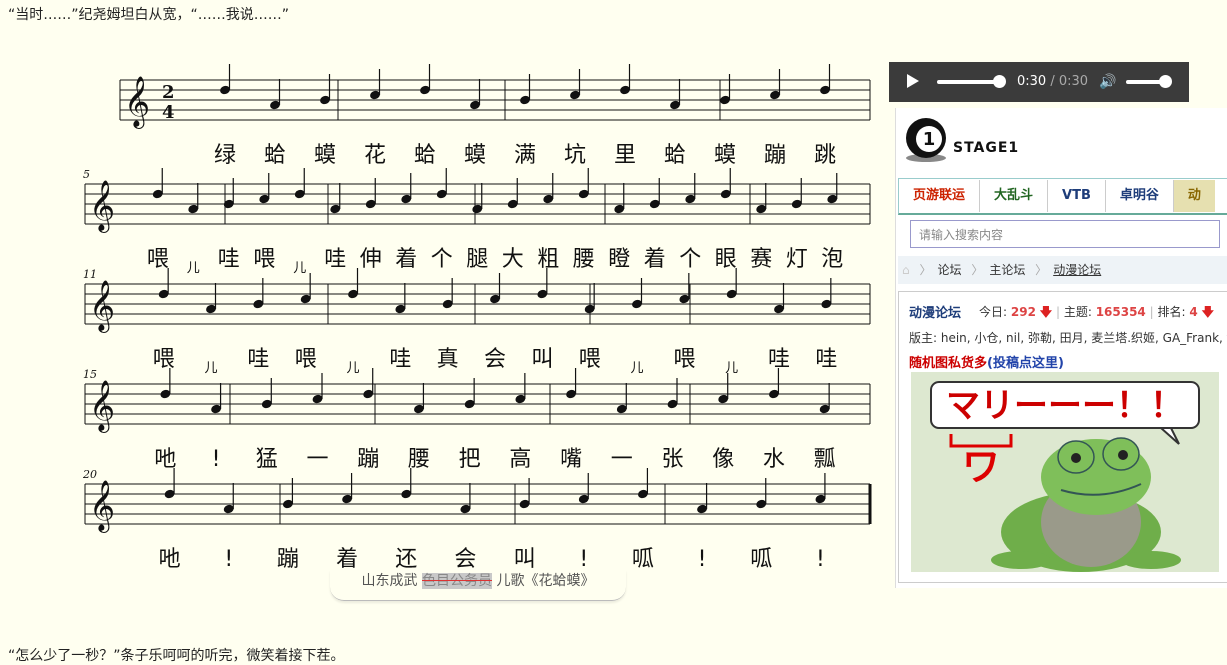 Image resolution: width=1227 pixels, height=665 pixels. I want to click on time-sig-top: 2, so click(168, 92).